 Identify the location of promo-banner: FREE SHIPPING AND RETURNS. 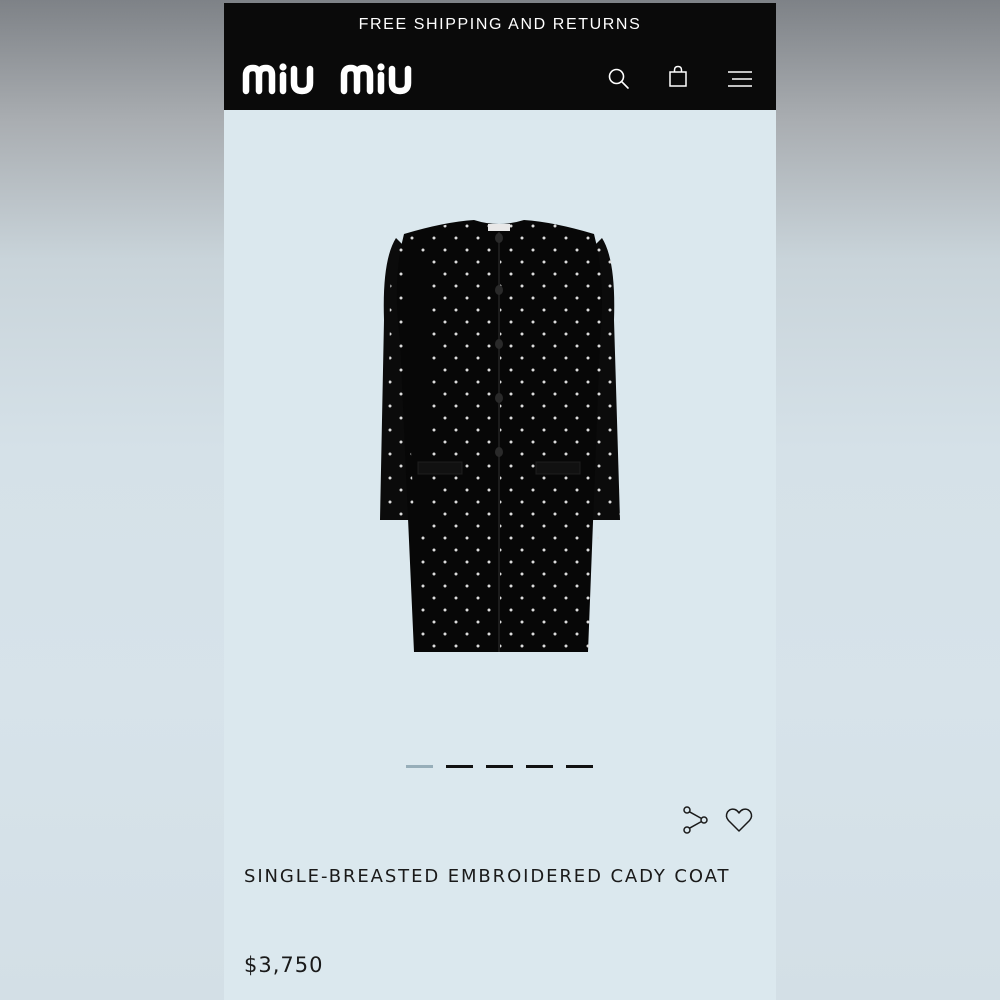
(500, 25).